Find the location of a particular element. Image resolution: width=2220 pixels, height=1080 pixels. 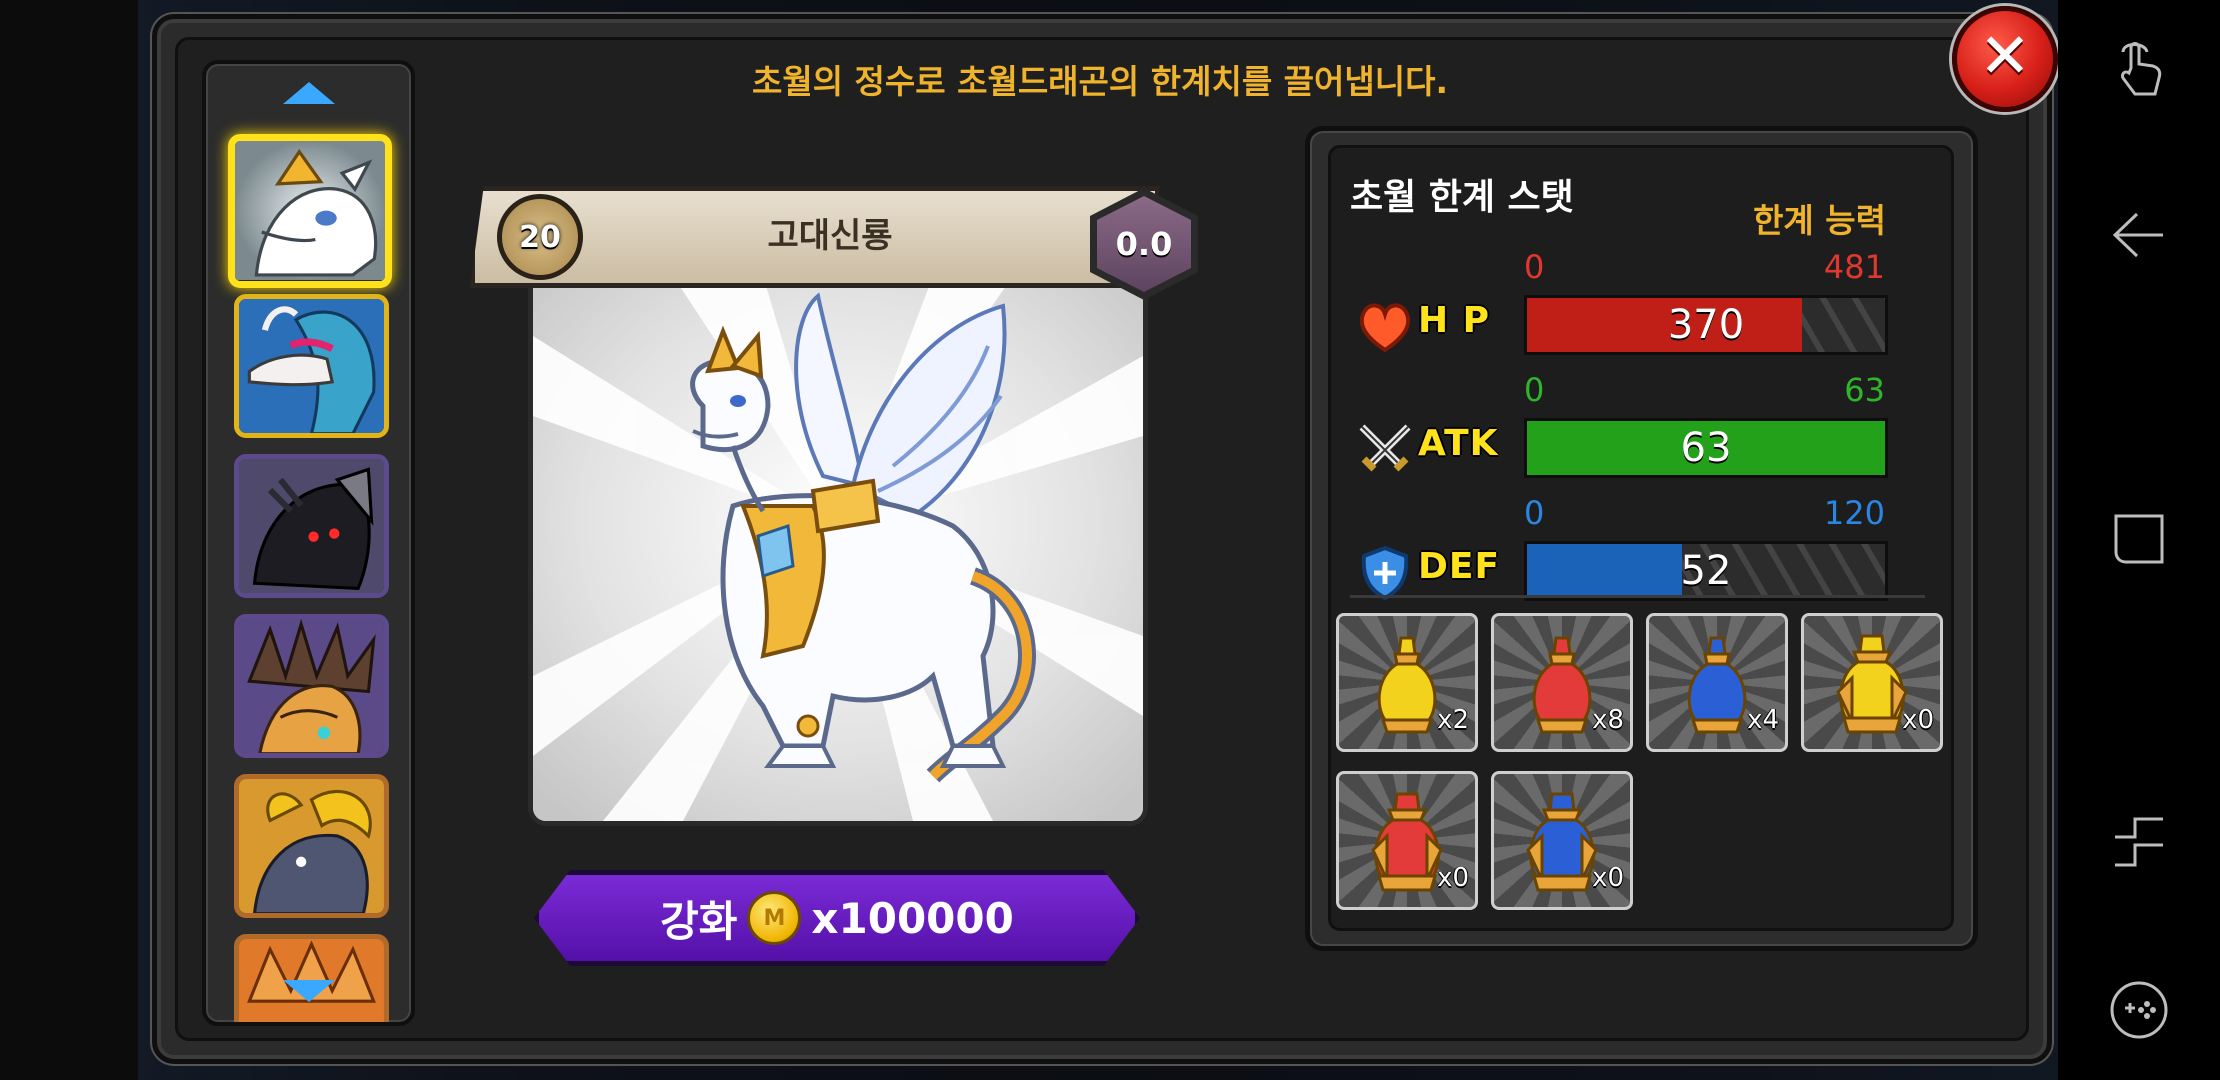

item-red-essence-large: x0 is located at coordinates (1407, 840).